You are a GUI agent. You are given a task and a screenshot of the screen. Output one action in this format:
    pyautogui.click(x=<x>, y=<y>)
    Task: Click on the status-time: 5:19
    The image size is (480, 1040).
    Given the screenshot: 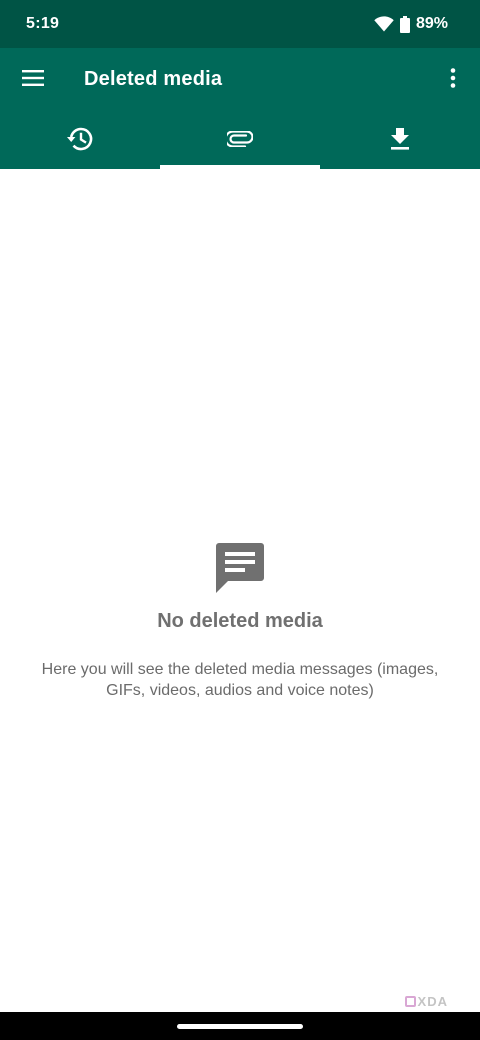 What is the action you would take?
    pyautogui.click(x=43, y=23)
    